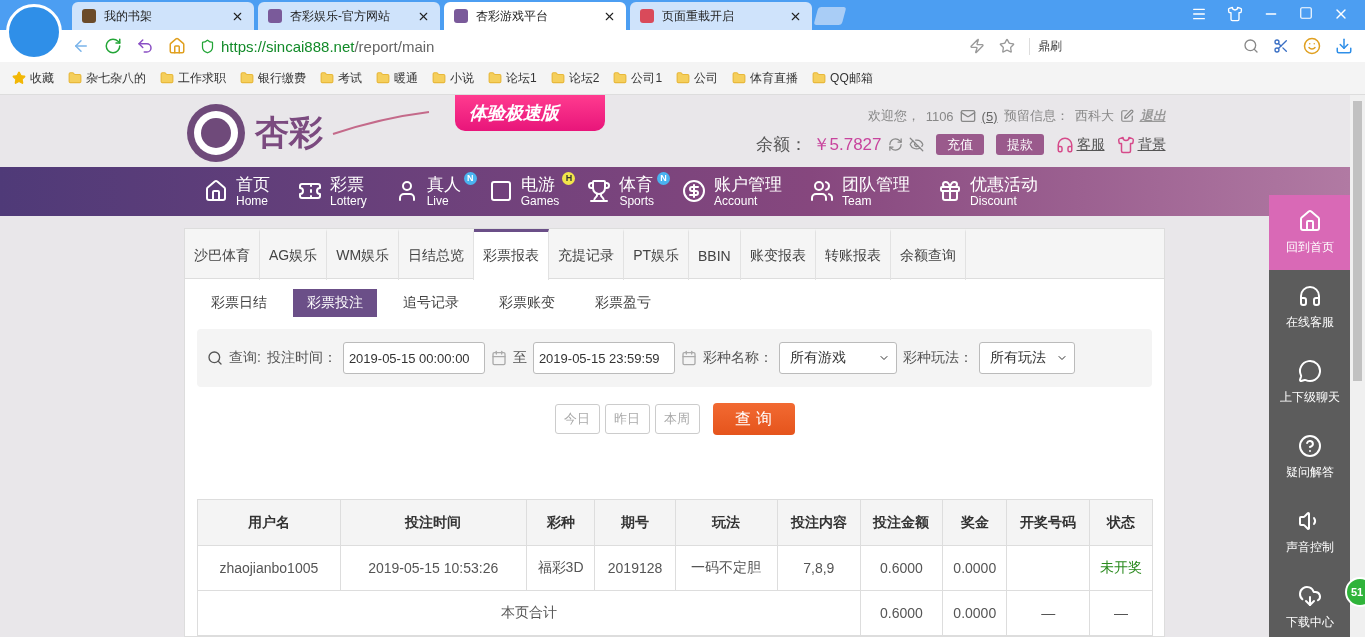  What do you see at coordinates (560, 522) in the screenshot?
I see `column-header: 彩种` at bounding box center [560, 522].